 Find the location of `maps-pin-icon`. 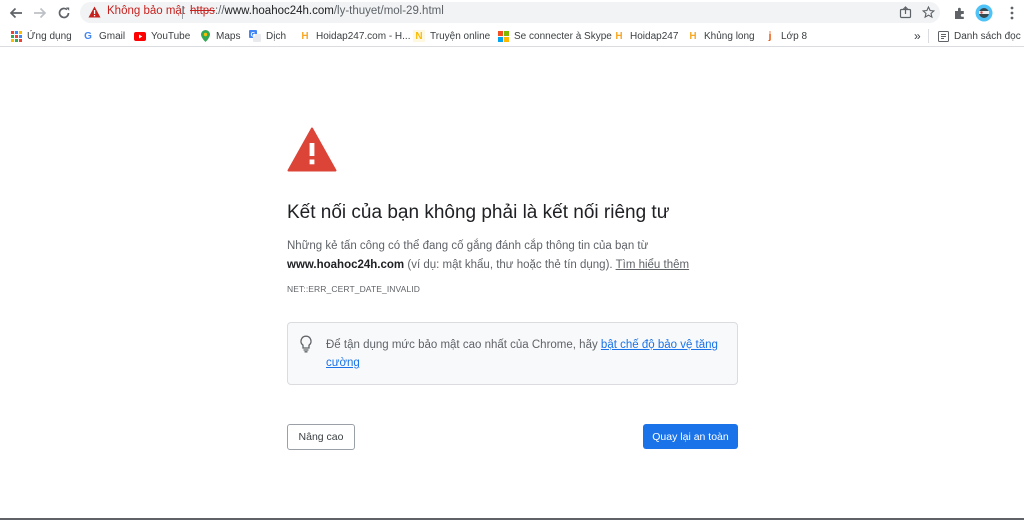

maps-pin-icon is located at coordinates (205, 36).